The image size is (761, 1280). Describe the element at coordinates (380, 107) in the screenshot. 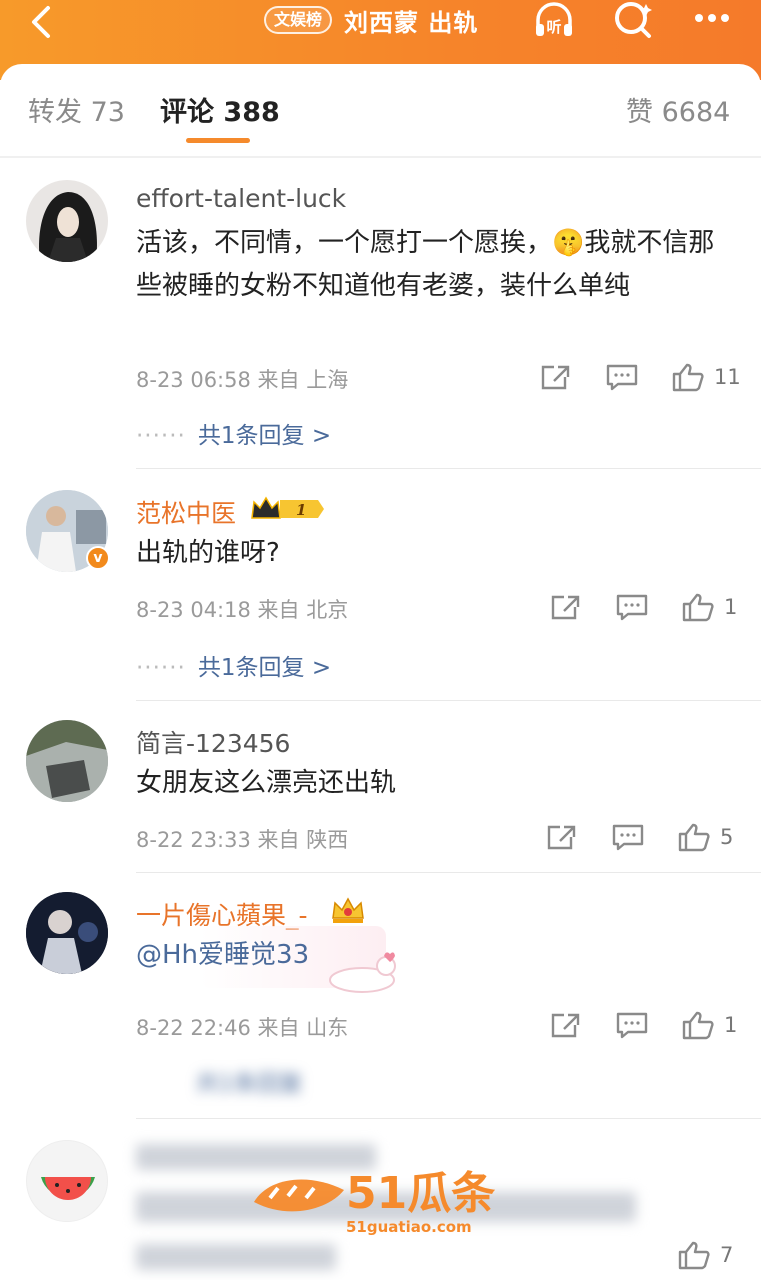

I see `tab-bar: 转发 73 评论 388 赞 6684` at that location.